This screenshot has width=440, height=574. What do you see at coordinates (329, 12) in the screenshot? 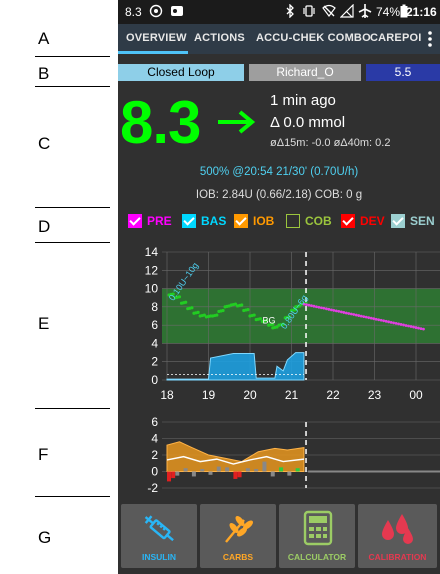
I see `wifi-off-icon` at bounding box center [329, 12].